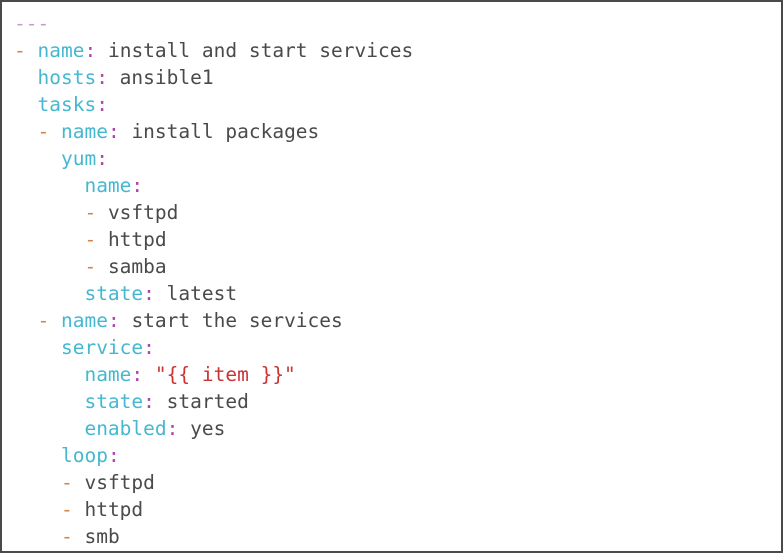 The width and height of the screenshot is (783, 553). Describe the element at coordinates (131, 266) in the screenshot. I see `yaml-value: samba` at that location.